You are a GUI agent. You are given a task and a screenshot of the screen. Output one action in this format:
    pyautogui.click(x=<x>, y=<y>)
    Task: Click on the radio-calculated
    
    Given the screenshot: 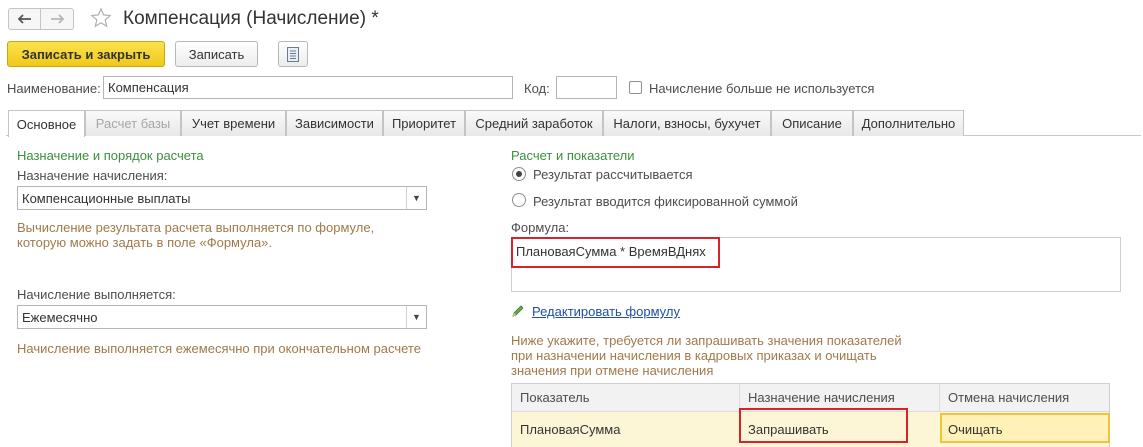 What is the action you would take?
    pyautogui.click(x=519, y=174)
    